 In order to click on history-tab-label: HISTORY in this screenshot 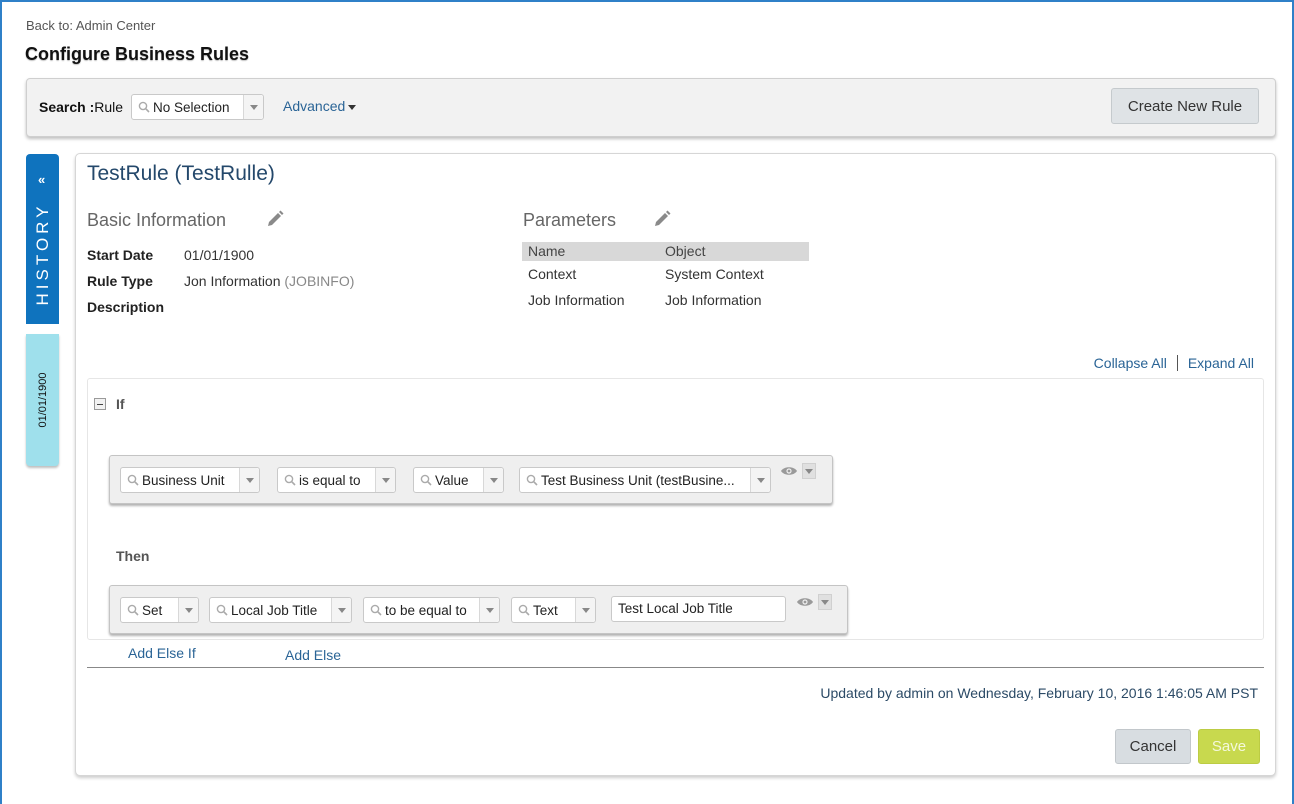, I will do `click(42, 254)`.